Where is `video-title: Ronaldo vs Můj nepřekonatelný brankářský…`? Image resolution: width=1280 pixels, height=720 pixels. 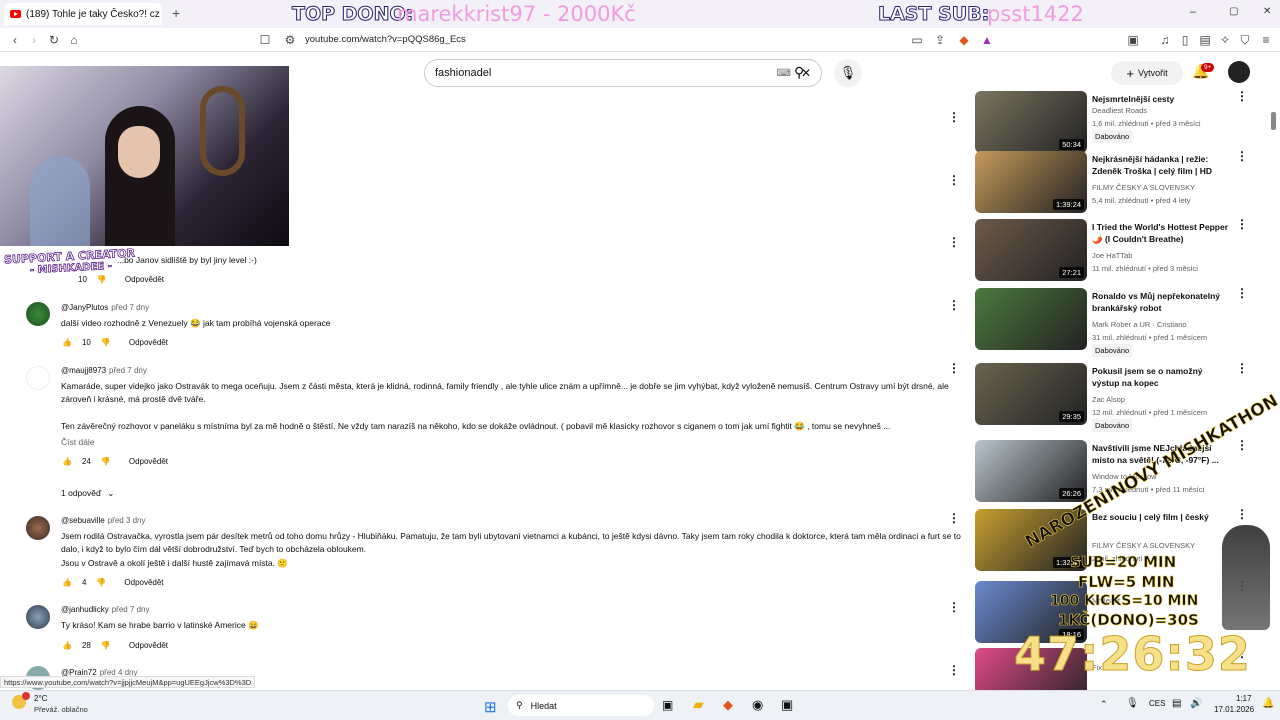 video-title: Ronaldo vs Můj nepřekonatelný brankářský… is located at coordinates (1160, 302).